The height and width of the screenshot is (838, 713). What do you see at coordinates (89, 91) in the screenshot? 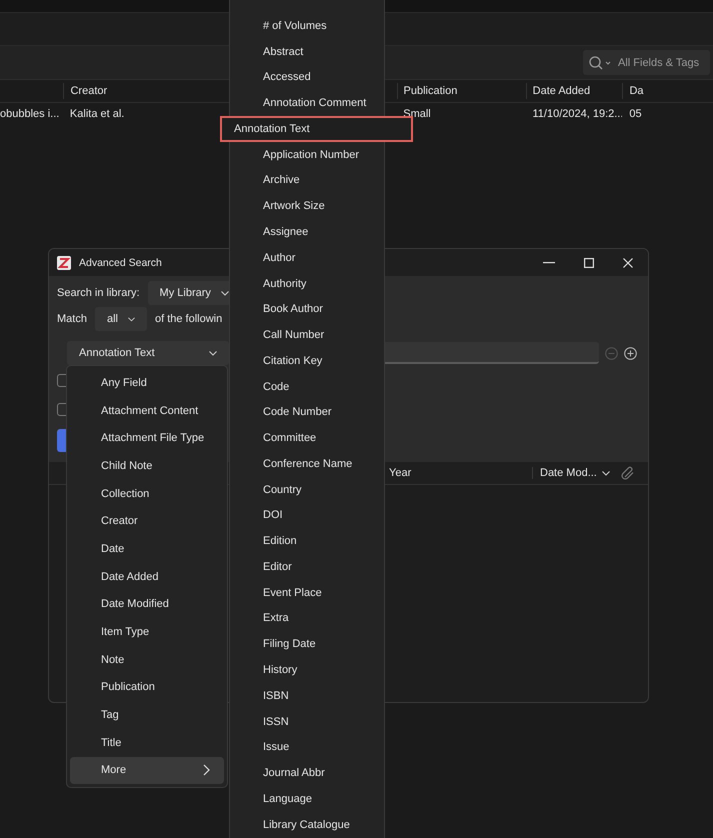
I see `column-header: Creator` at bounding box center [89, 91].